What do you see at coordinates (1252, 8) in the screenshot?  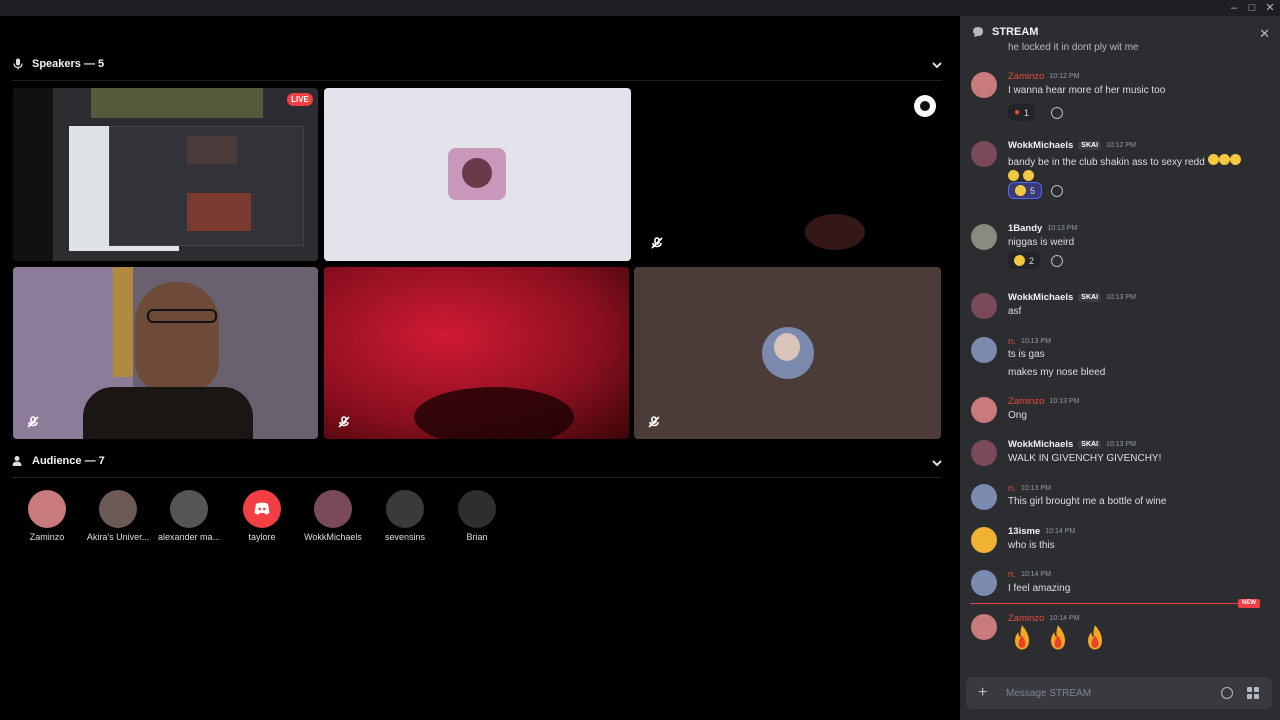 I see `maximize-button: □` at bounding box center [1252, 8].